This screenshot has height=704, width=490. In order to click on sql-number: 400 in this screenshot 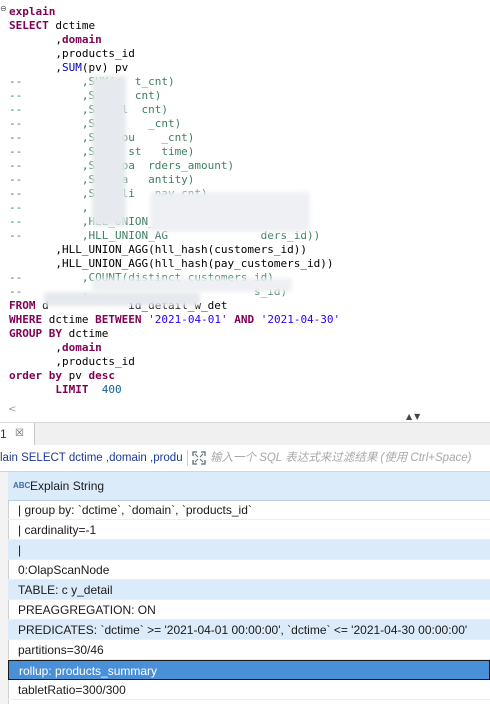, I will do `click(111, 389)`.